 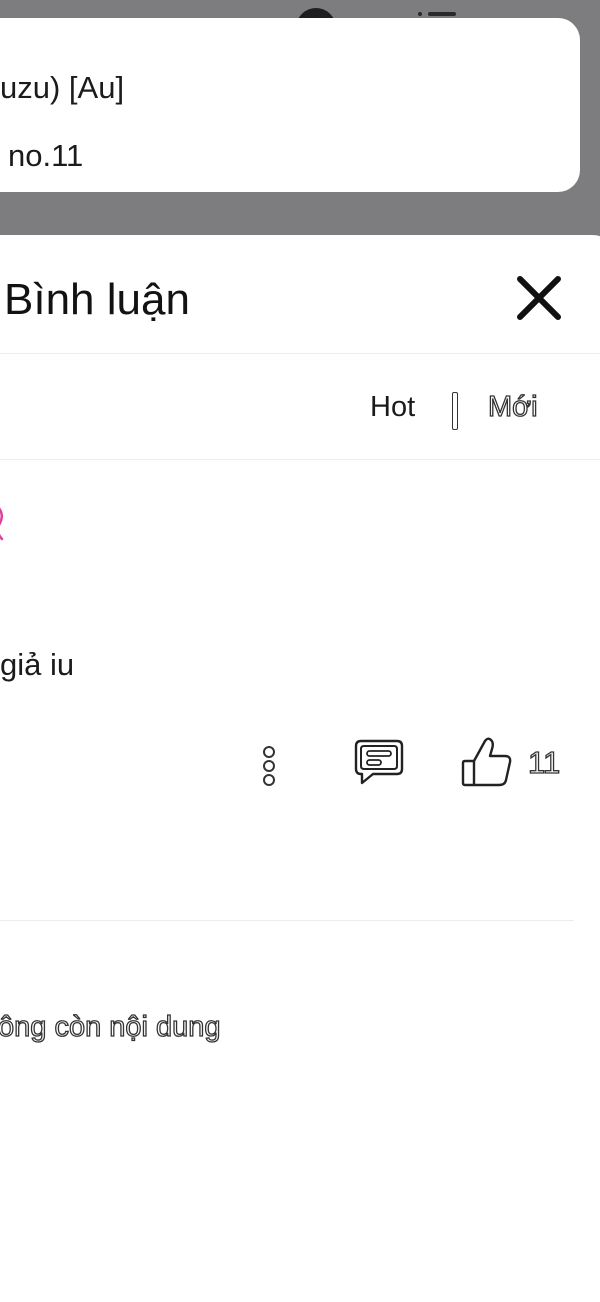 What do you see at coordinates (287, 920) in the screenshot?
I see `comment-divider` at bounding box center [287, 920].